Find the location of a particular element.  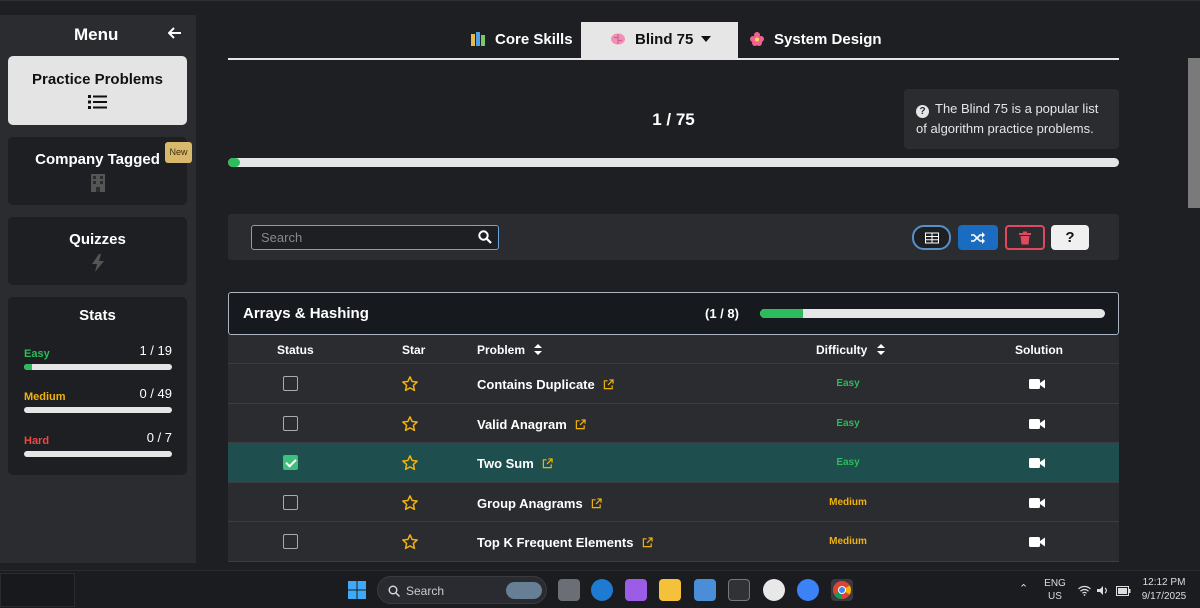

problem-link: Top K Frequent Elements is located at coordinates (565, 542).